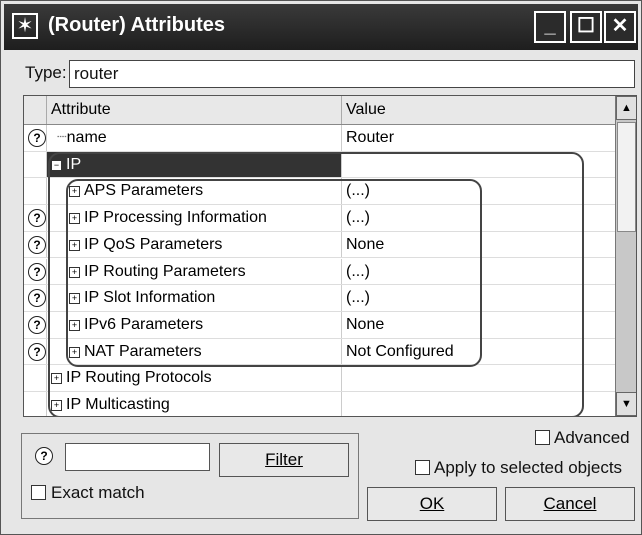 The height and width of the screenshot is (535, 642). What do you see at coordinates (144, 324) in the screenshot?
I see `row-attribute: IPv6 Parameters` at bounding box center [144, 324].